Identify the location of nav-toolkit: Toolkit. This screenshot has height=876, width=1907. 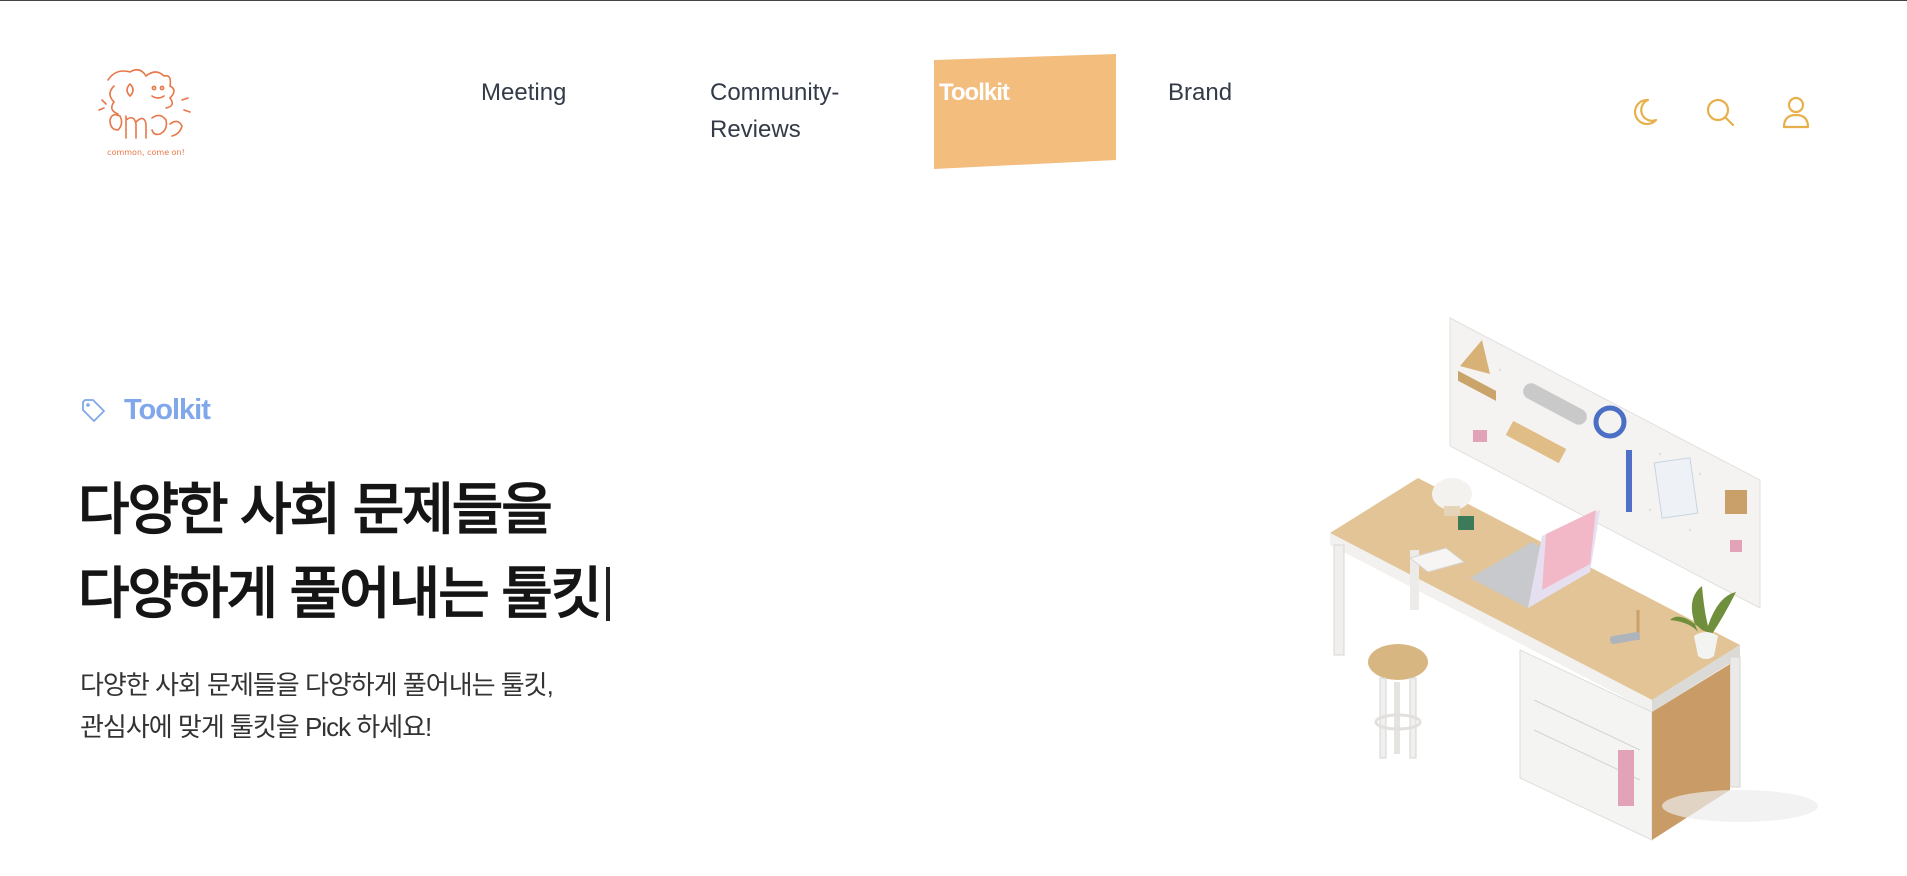
(974, 92).